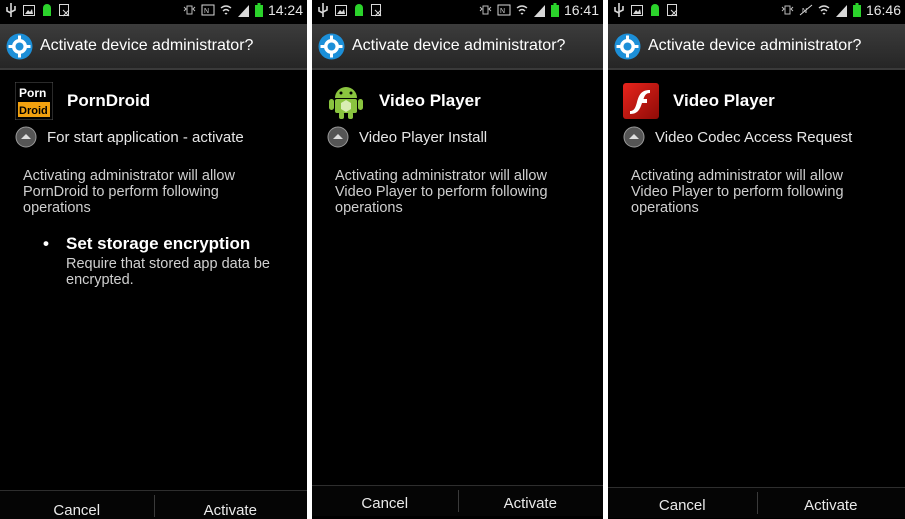 This screenshot has width=905, height=519. Describe the element at coordinates (423, 137) in the screenshot. I see `app-description: Video Player Install` at that location.